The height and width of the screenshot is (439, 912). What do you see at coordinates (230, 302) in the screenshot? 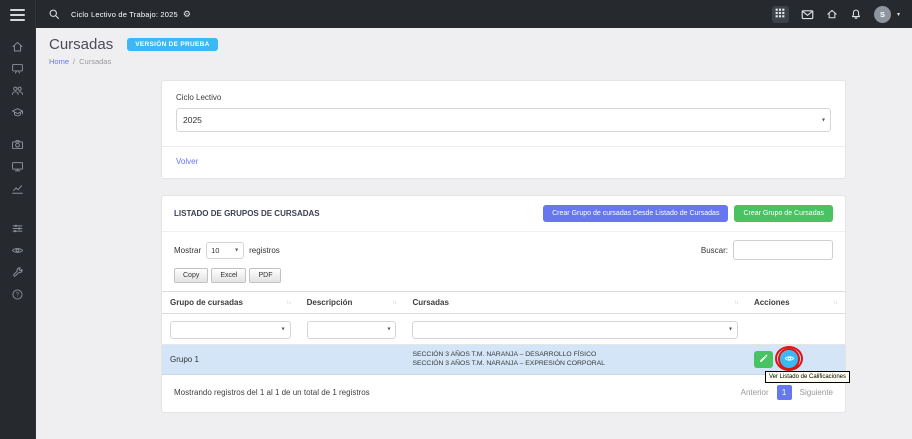
I see `column-header-grupo: Grupo de cursadas ↑↓` at bounding box center [230, 302].